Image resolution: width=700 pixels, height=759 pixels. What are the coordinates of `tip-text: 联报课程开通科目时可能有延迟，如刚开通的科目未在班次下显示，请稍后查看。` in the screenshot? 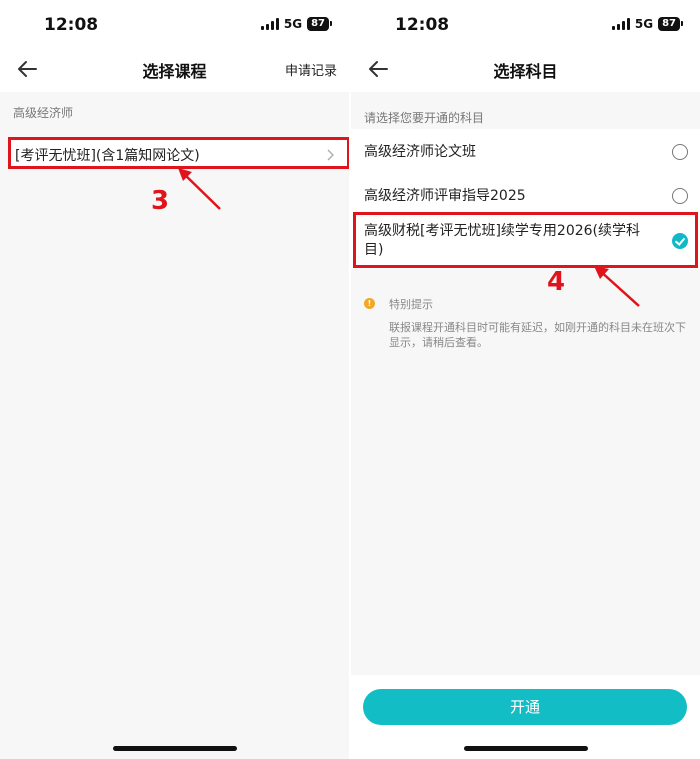 It's located at (537, 335).